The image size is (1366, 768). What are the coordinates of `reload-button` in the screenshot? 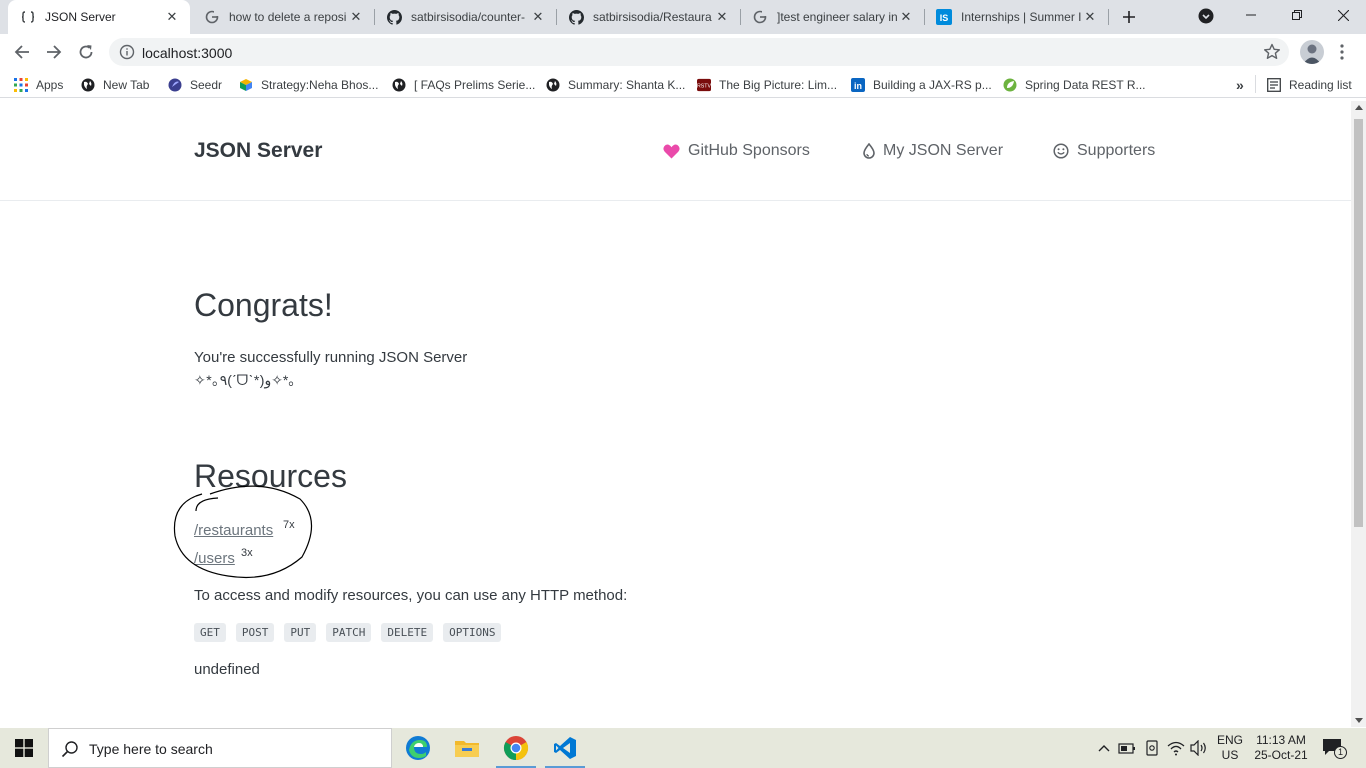 It's located at (86, 52).